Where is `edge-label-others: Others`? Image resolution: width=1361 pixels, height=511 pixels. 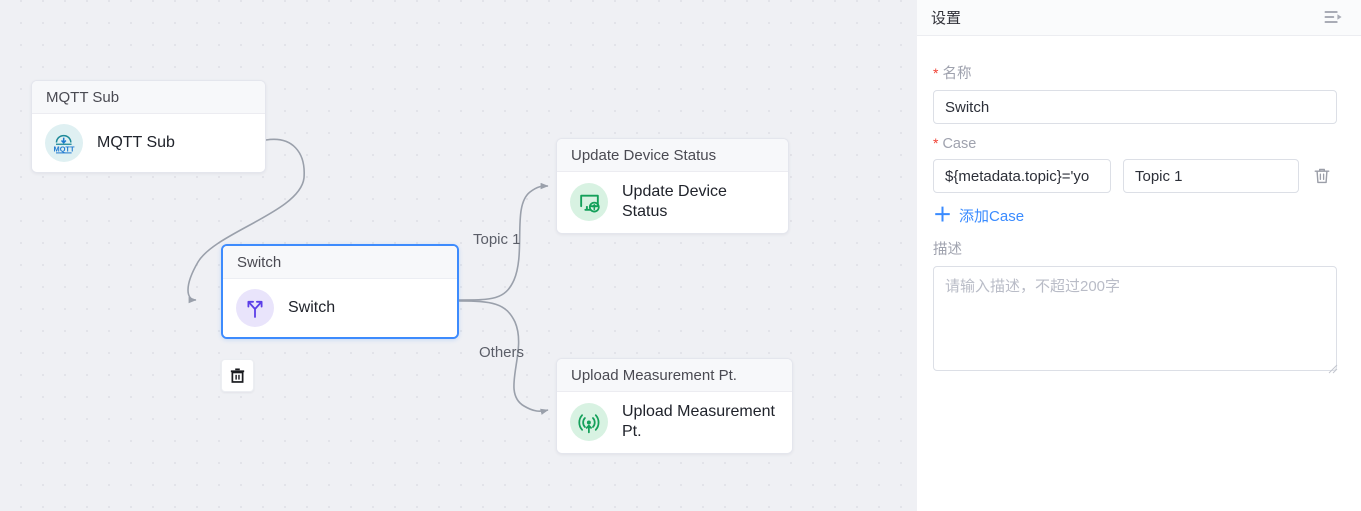
edge-label-others: Others is located at coordinates (502, 352).